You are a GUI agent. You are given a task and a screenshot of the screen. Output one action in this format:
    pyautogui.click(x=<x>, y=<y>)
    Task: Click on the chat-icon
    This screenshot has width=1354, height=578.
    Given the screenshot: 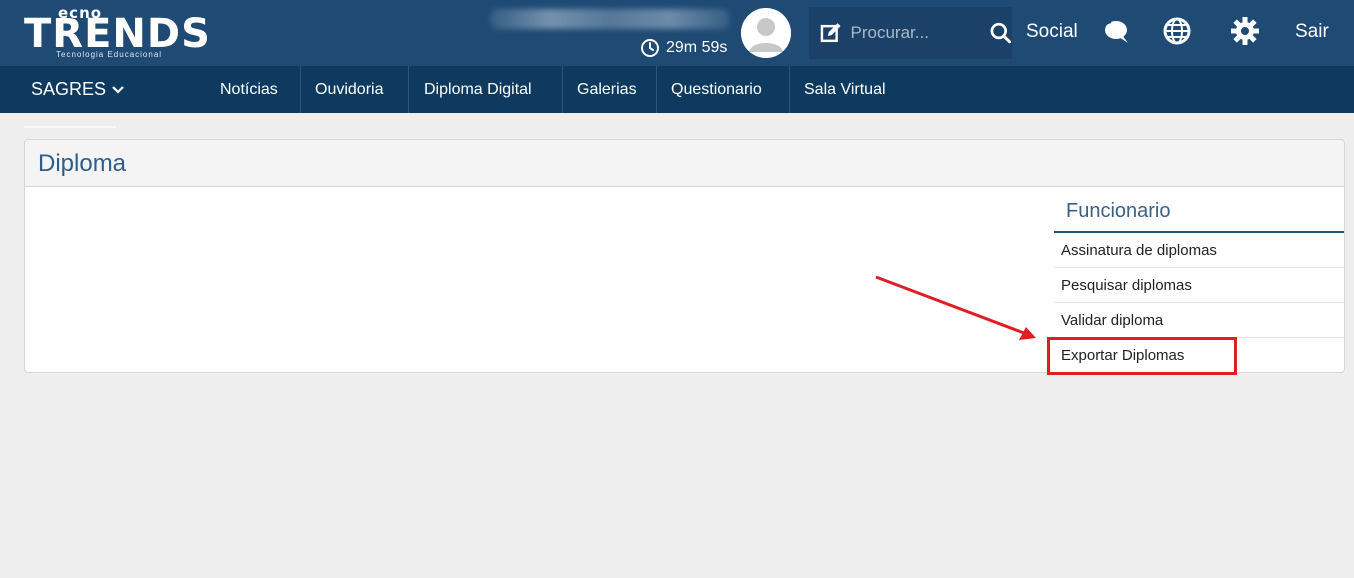 What is the action you would take?
    pyautogui.click(x=1117, y=31)
    